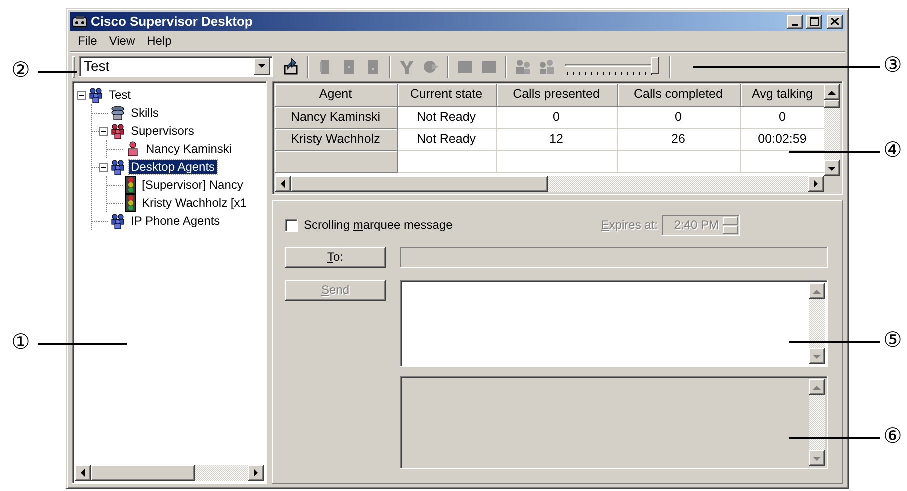  What do you see at coordinates (262, 66) in the screenshot?
I see `caret-down-icon` at bounding box center [262, 66].